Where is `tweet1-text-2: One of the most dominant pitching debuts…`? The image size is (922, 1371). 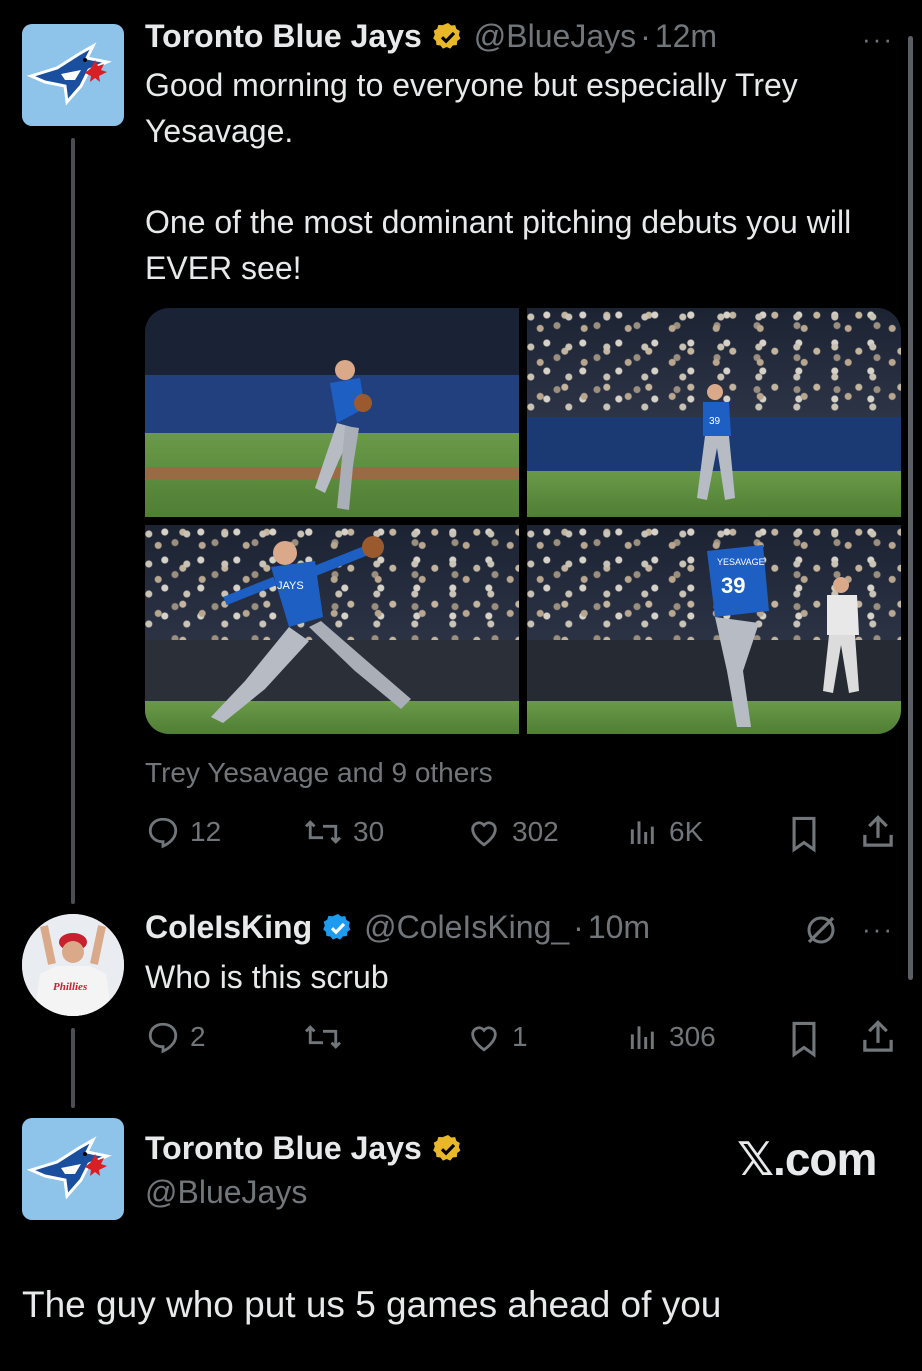
tweet1-text-2: One of the most dominant pitching debuts… is located at coordinates (498, 245).